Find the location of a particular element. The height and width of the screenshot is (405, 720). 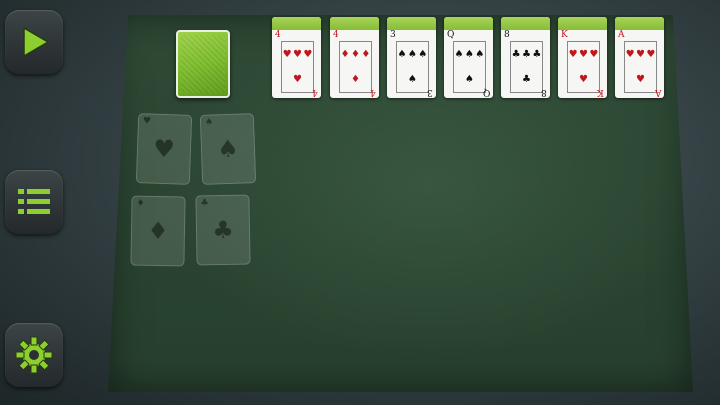

heart-icon: ♥ is located at coordinates (164, 149).